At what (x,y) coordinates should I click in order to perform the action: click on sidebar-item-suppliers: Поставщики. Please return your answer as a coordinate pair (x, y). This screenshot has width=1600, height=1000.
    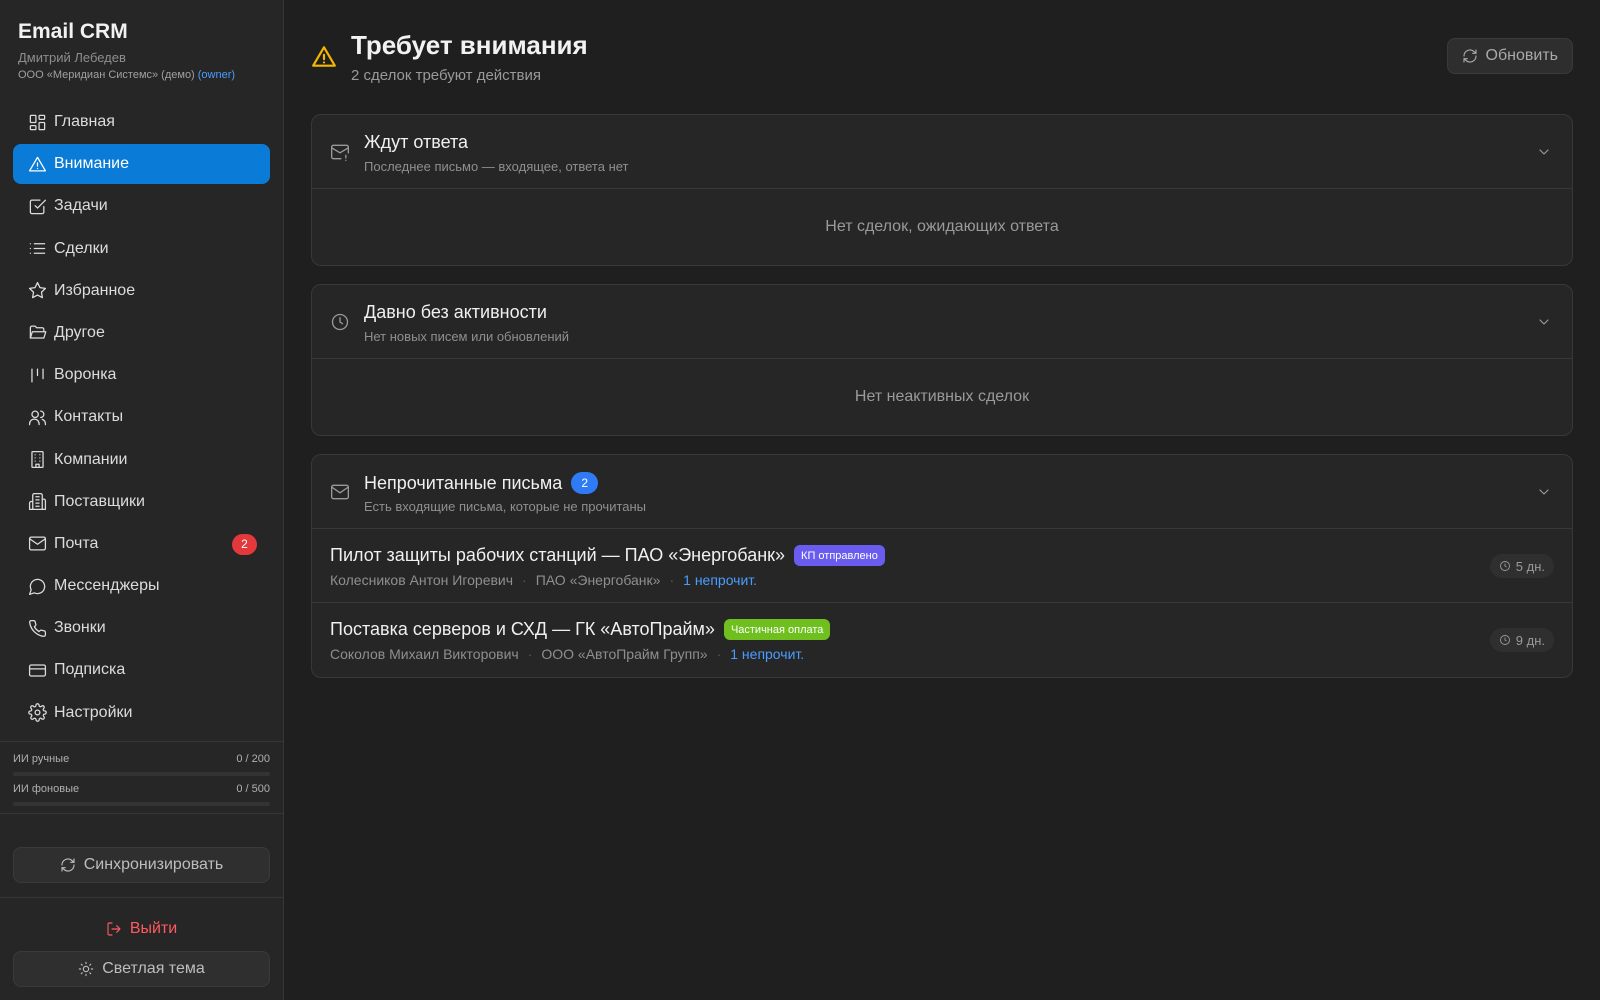
    Looking at the image, I should click on (141, 502).